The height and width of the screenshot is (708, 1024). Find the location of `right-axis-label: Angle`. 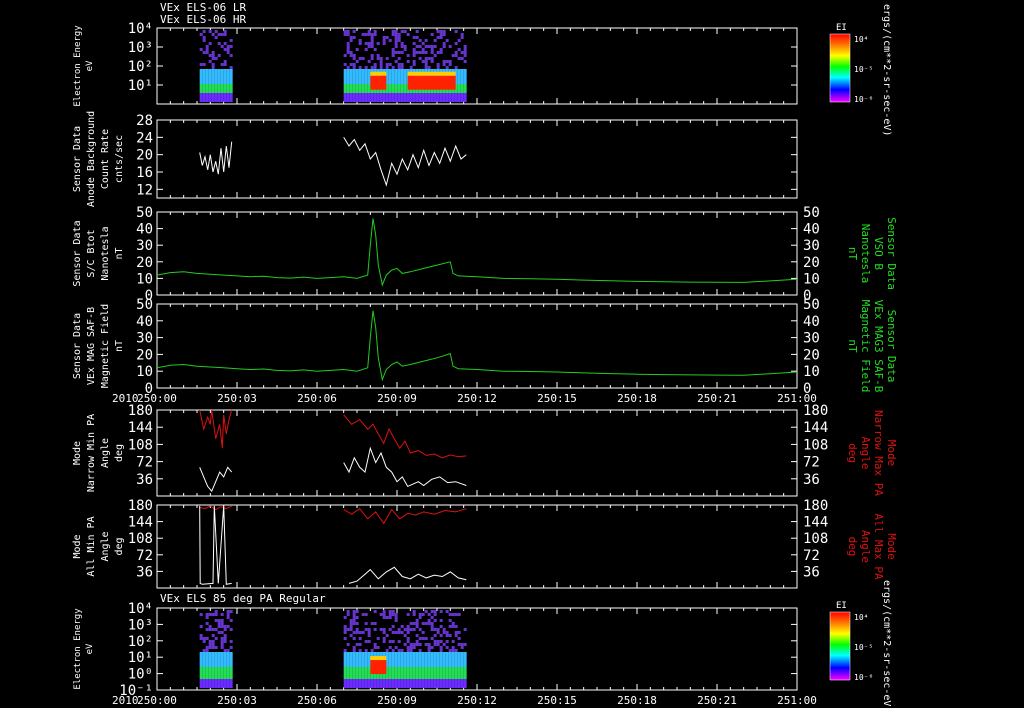

right-axis-label: Angle is located at coordinates (865, 546).